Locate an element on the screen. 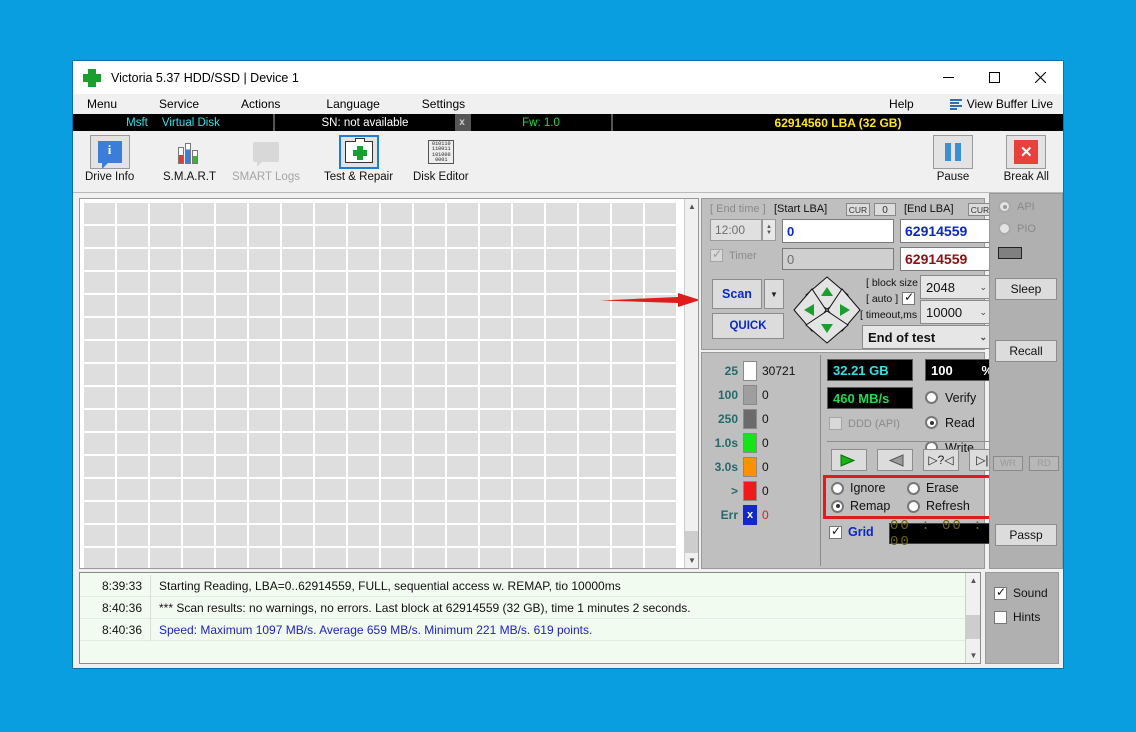 Image resolution: width=1136 pixels, height=732 pixels. action-radio-group: Ignore Erase Remap Refresh is located at coordinates (913, 497).